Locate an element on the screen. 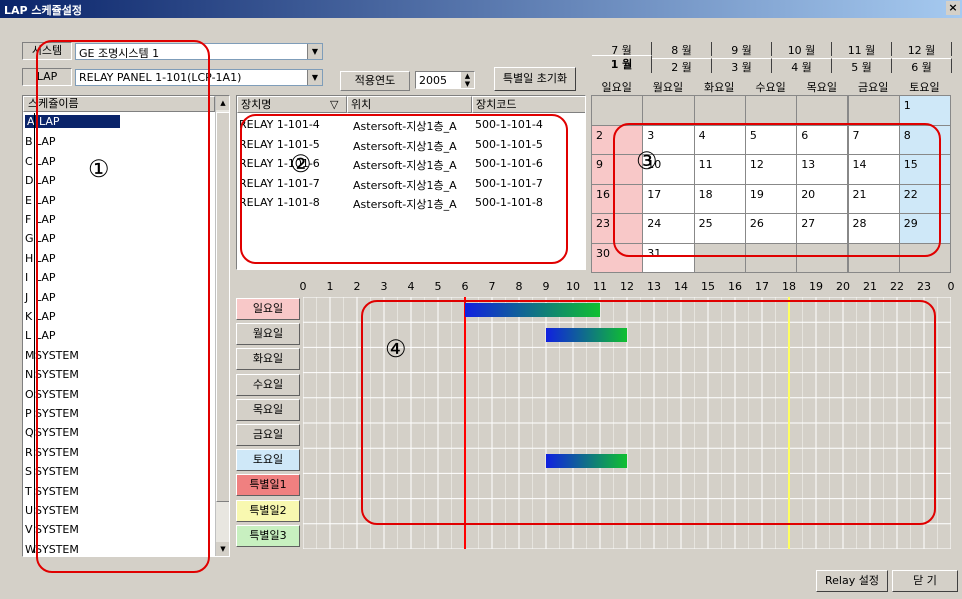  list-item: F LAP is located at coordinates (120, 219).